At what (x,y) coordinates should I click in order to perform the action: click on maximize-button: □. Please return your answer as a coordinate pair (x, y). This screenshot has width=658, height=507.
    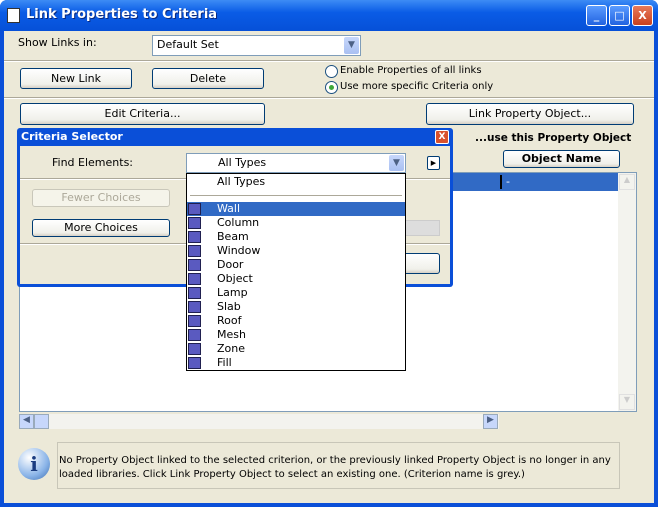
    Looking at the image, I should click on (619, 15).